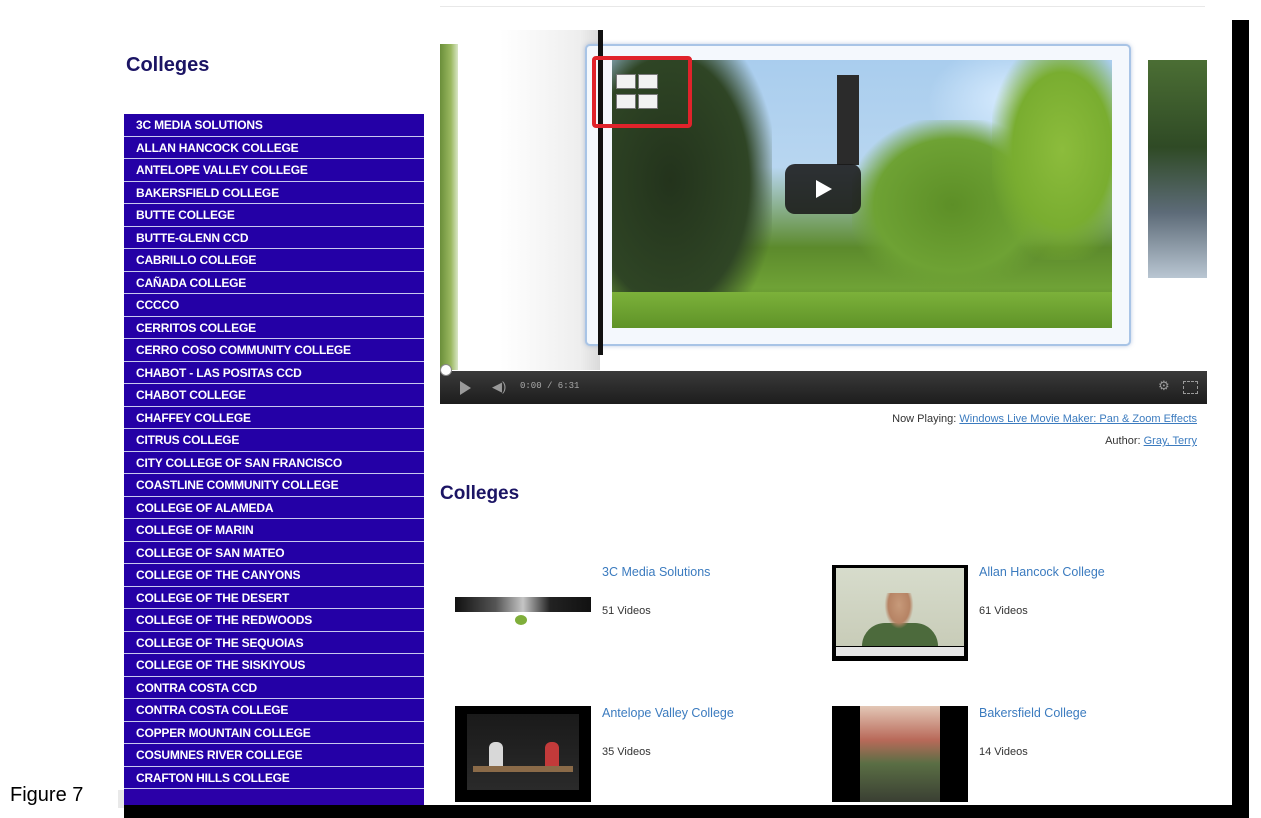 Image resolution: width=1261 pixels, height=818 pixels. I want to click on sidebar-heading: Colleges, so click(168, 65).